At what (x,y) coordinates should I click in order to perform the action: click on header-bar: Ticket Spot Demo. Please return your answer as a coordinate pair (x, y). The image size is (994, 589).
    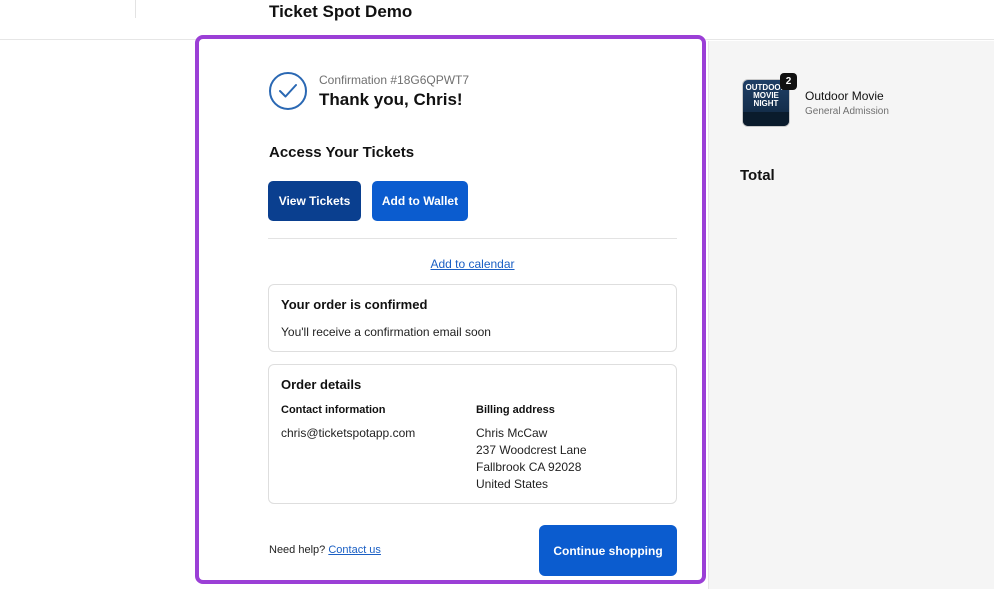
    Looking at the image, I should click on (497, 20).